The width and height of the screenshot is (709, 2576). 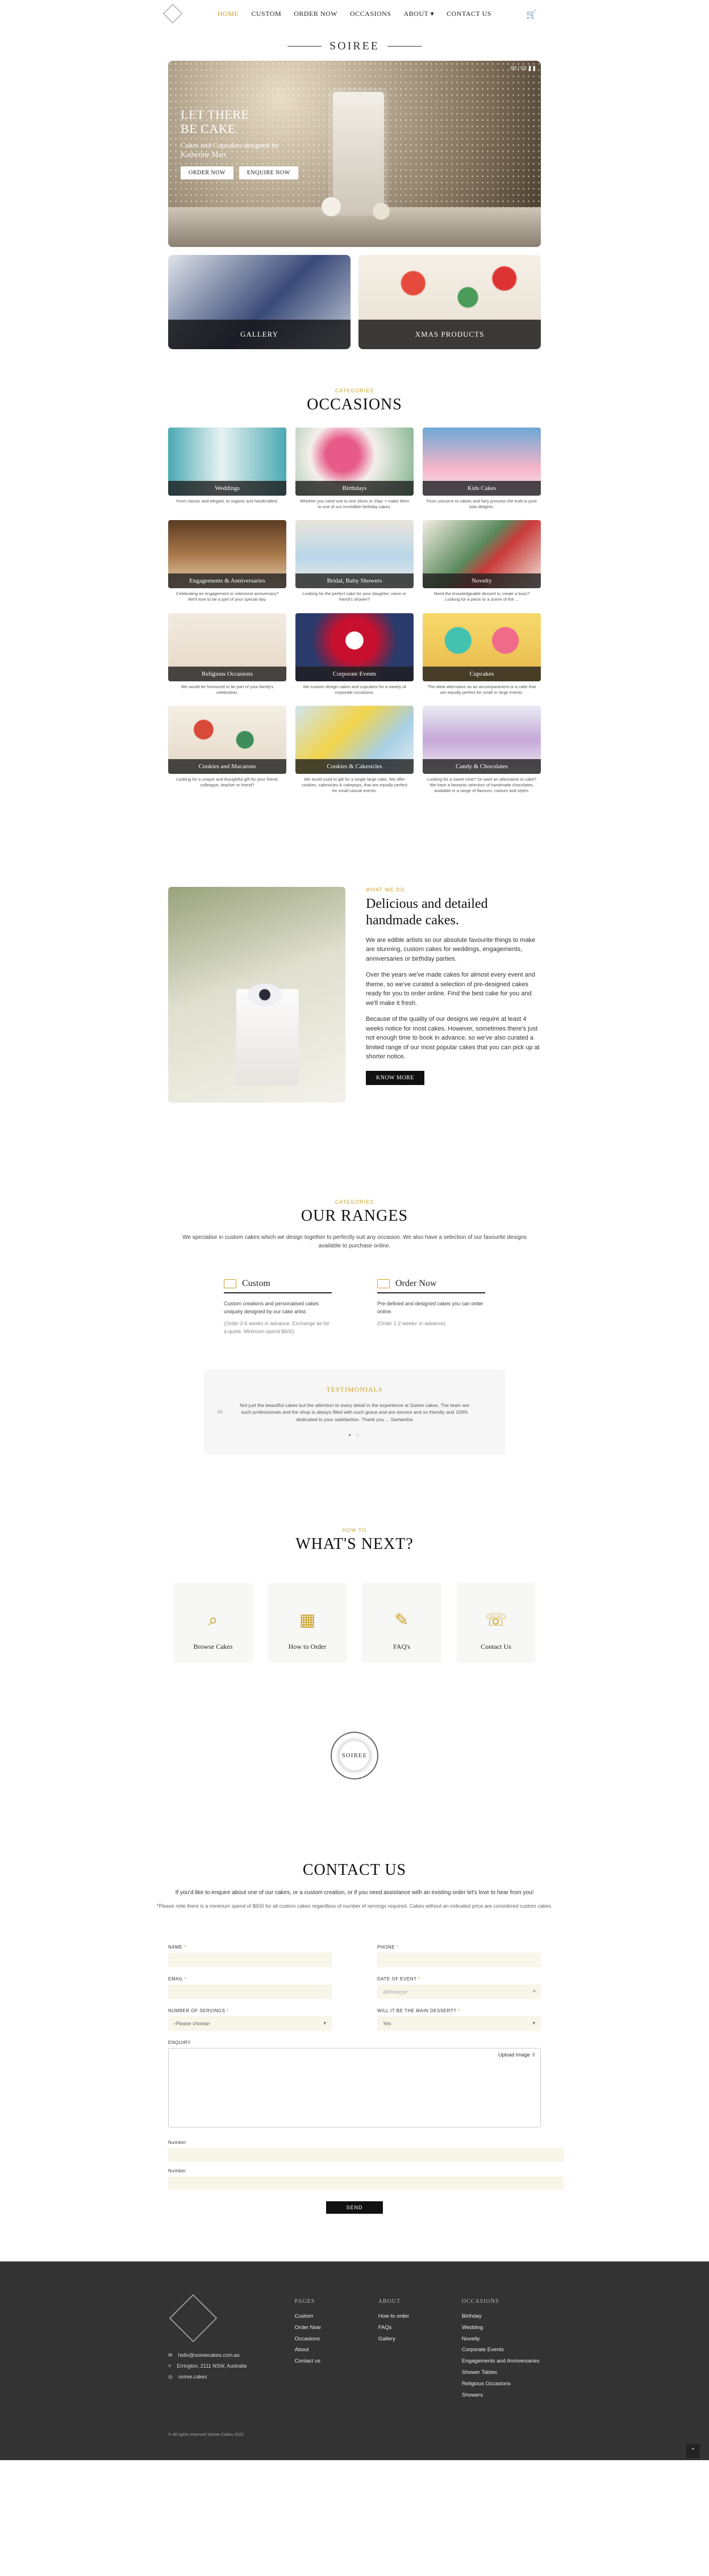 I want to click on nav-occasions: OCCASIONS, so click(x=370, y=14).